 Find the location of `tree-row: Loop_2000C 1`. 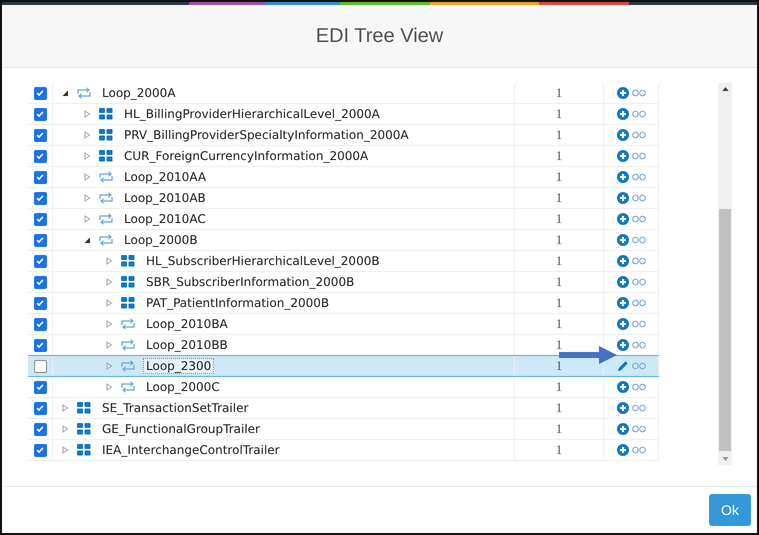

tree-row: Loop_2000C 1 is located at coordinates (343, 387).